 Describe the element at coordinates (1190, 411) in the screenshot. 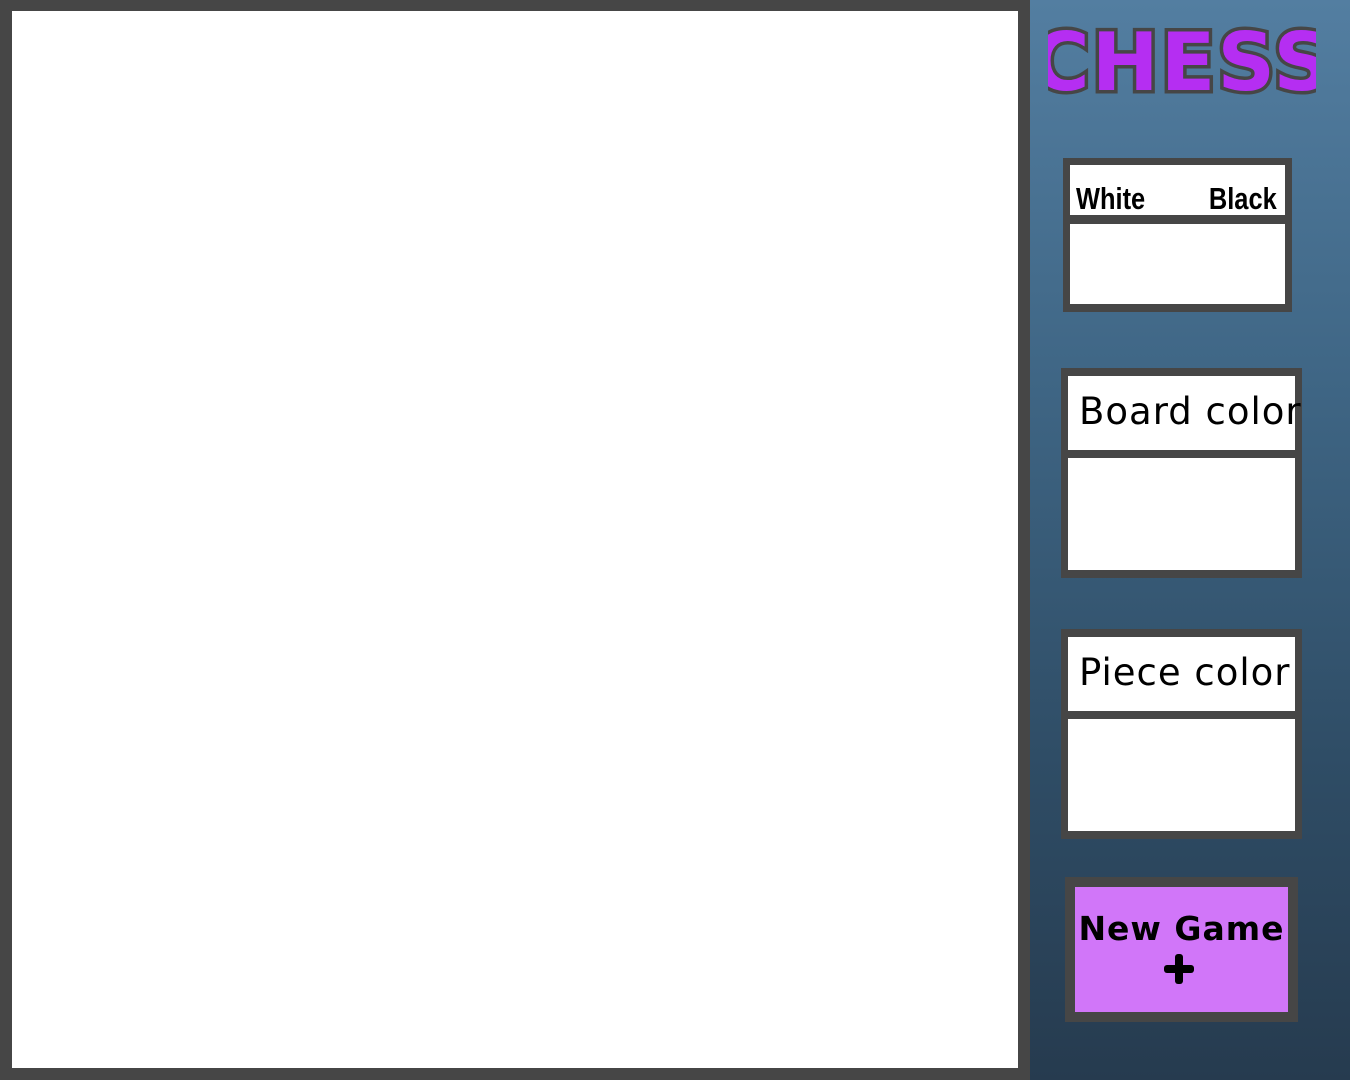

I see `board-color-title: Board color` at that location.